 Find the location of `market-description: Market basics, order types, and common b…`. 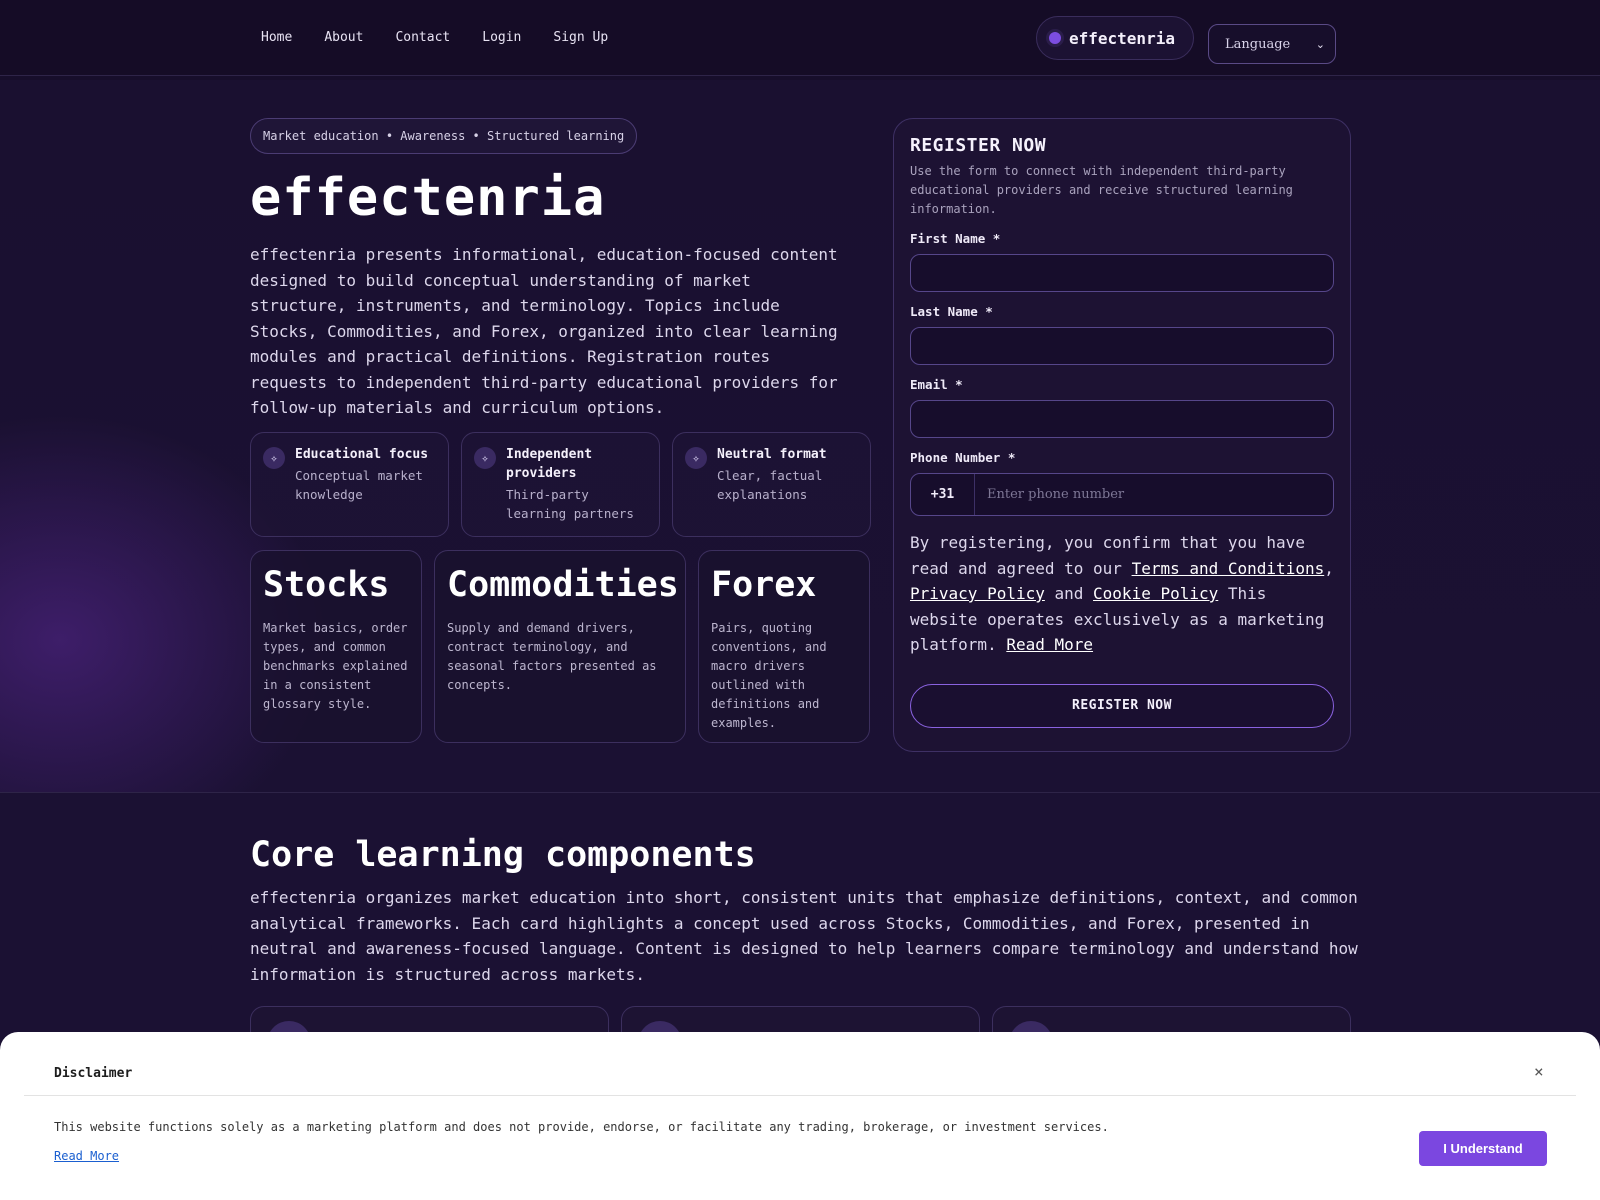

market-description: Market basics, order types, and common b… is located at coordinates (335, 666).